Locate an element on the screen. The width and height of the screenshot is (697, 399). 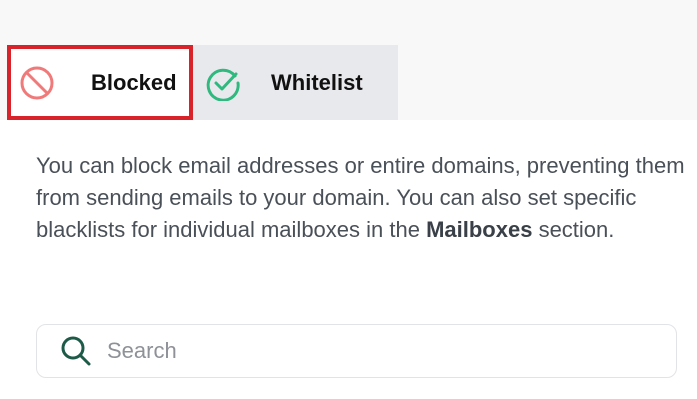
search-input is located at coordinates (377, 351).